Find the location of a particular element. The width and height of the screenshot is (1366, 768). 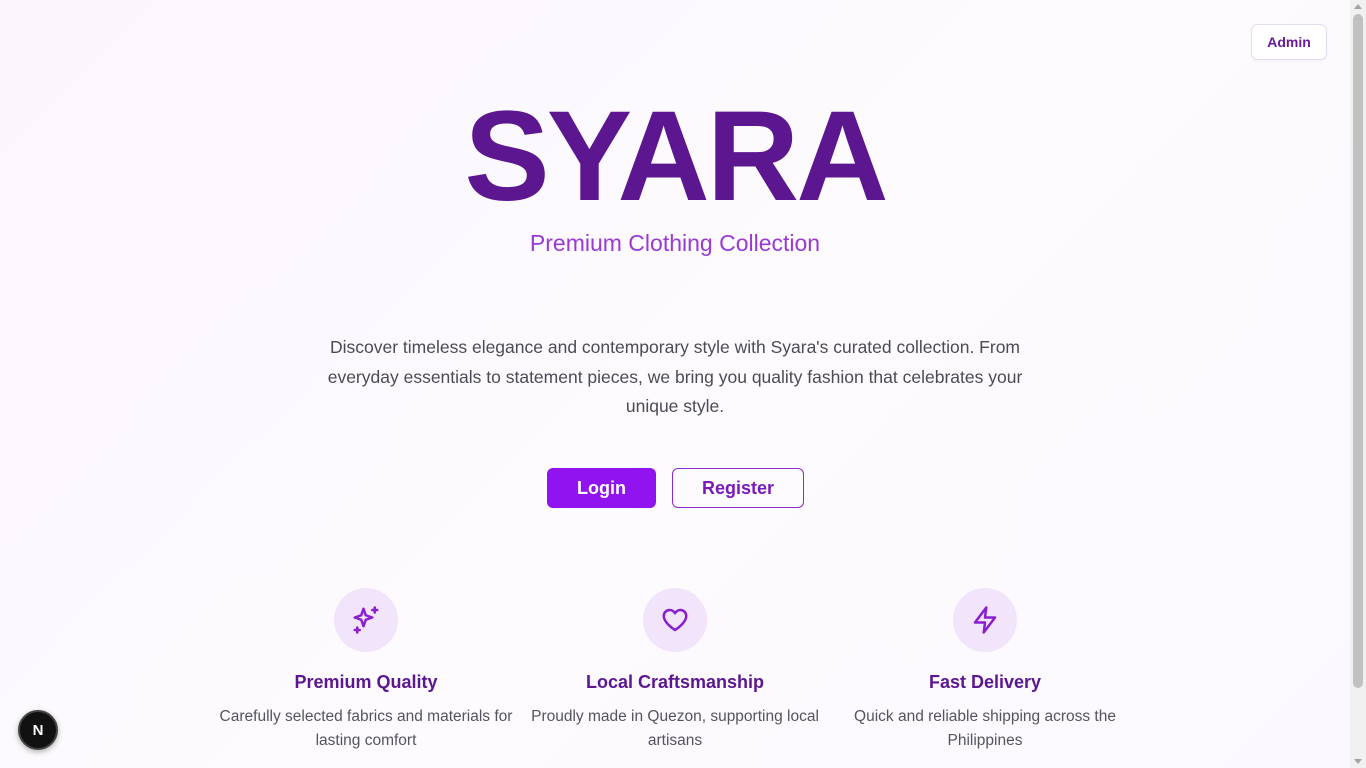

lightning-icon is located at coordinates (985, 620).